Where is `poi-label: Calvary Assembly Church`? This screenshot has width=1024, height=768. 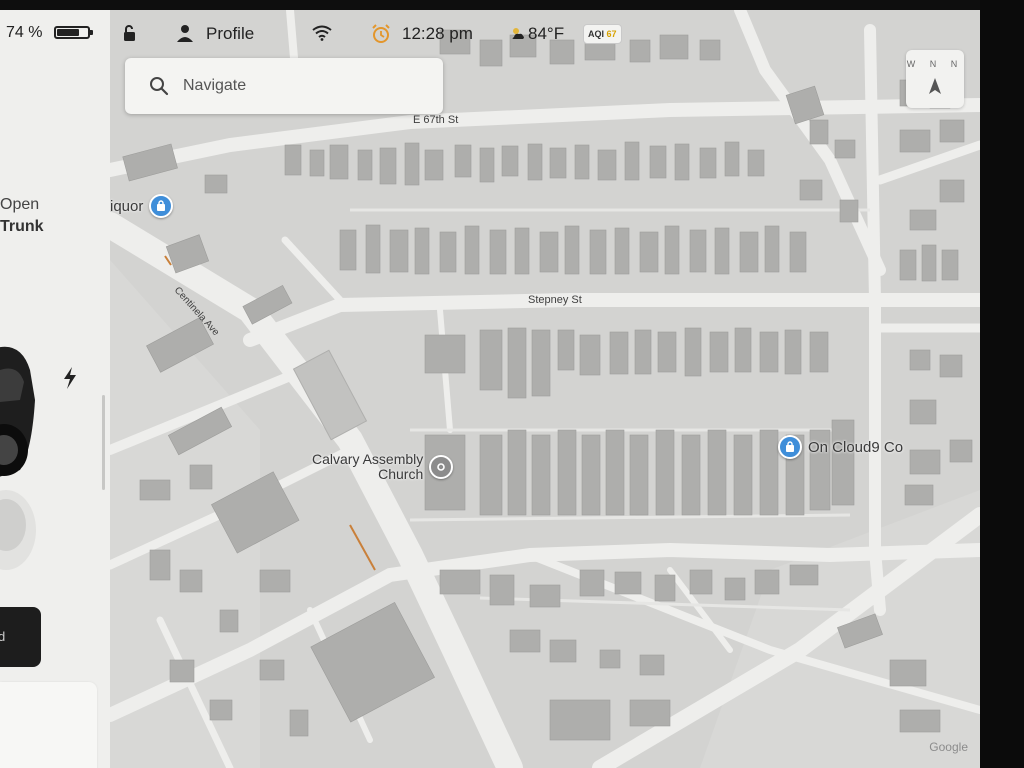
poi-label: Calvary Assembly Church is located at coordinates (367, 467).